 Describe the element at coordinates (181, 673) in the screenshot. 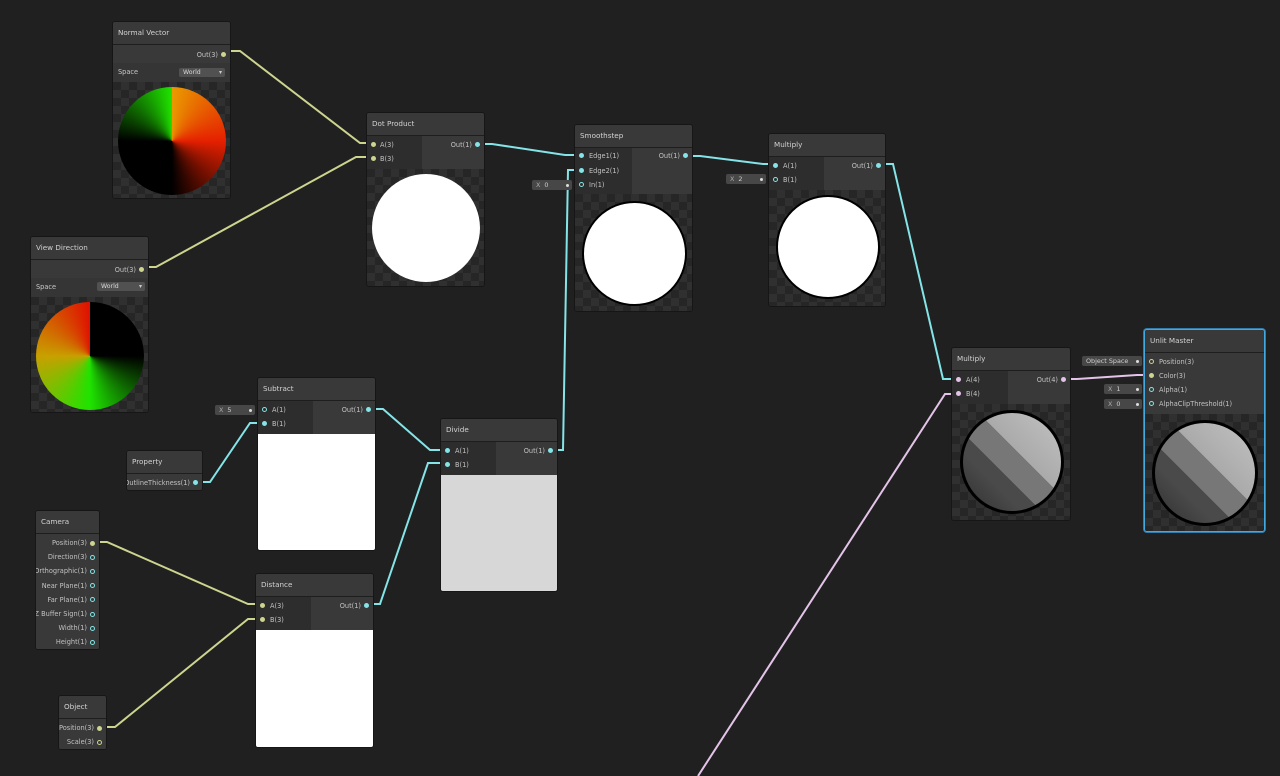

I see `wire-object-to-distance-b` at that location.